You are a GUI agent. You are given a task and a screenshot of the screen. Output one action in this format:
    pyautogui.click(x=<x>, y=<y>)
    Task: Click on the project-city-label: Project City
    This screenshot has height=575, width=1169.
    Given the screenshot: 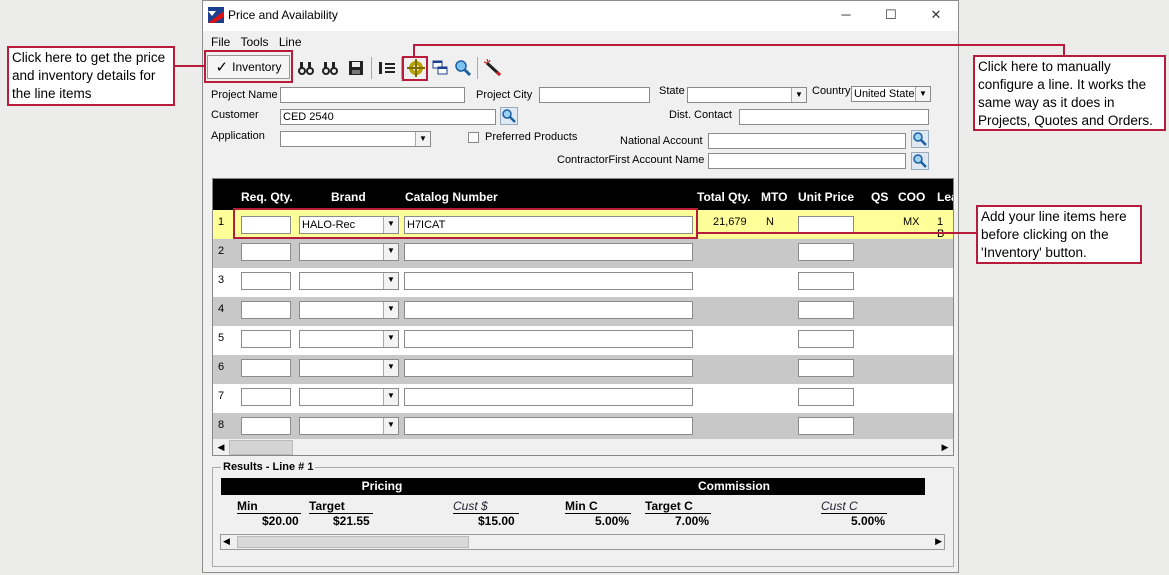 What is the action you would take?
    pyautogui.click(x=504, y=95)
    